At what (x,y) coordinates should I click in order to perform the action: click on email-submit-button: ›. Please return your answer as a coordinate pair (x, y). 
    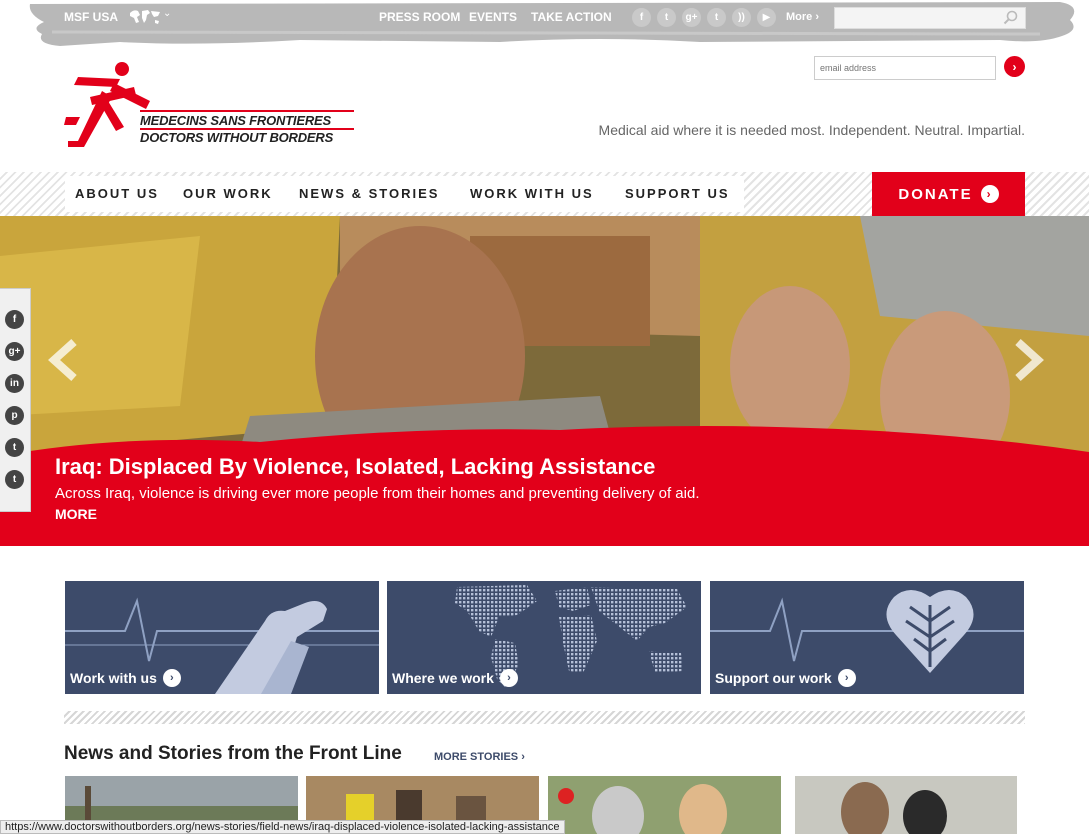
    Looking at the image, I should click on (1014, 66).